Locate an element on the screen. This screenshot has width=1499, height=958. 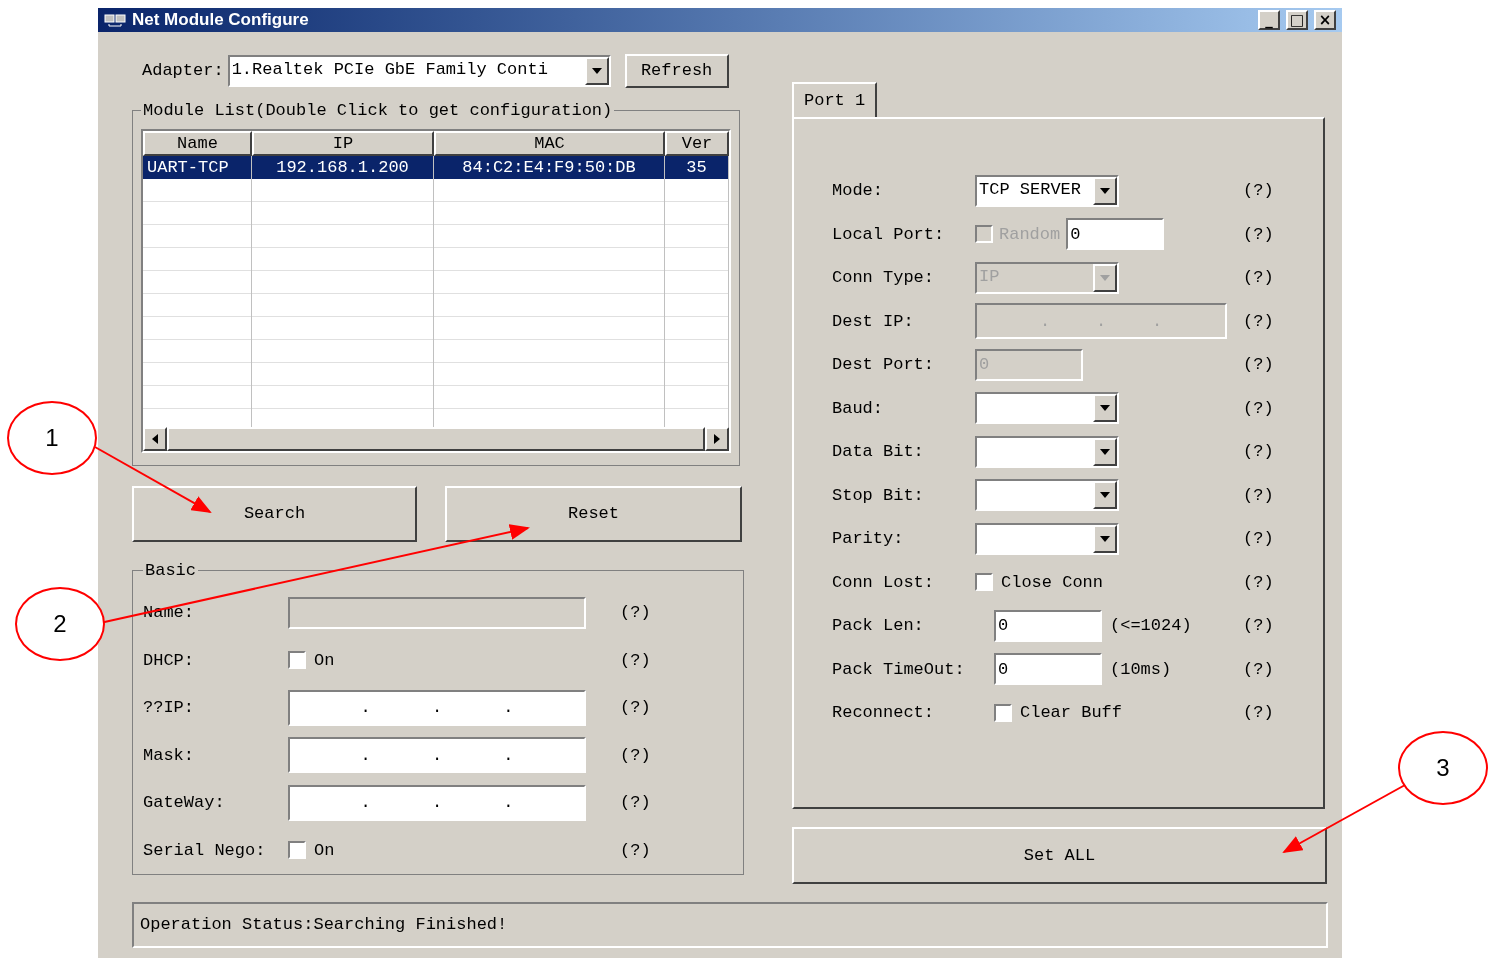
minimize-button: _ is located at coordinates (1269, 20).